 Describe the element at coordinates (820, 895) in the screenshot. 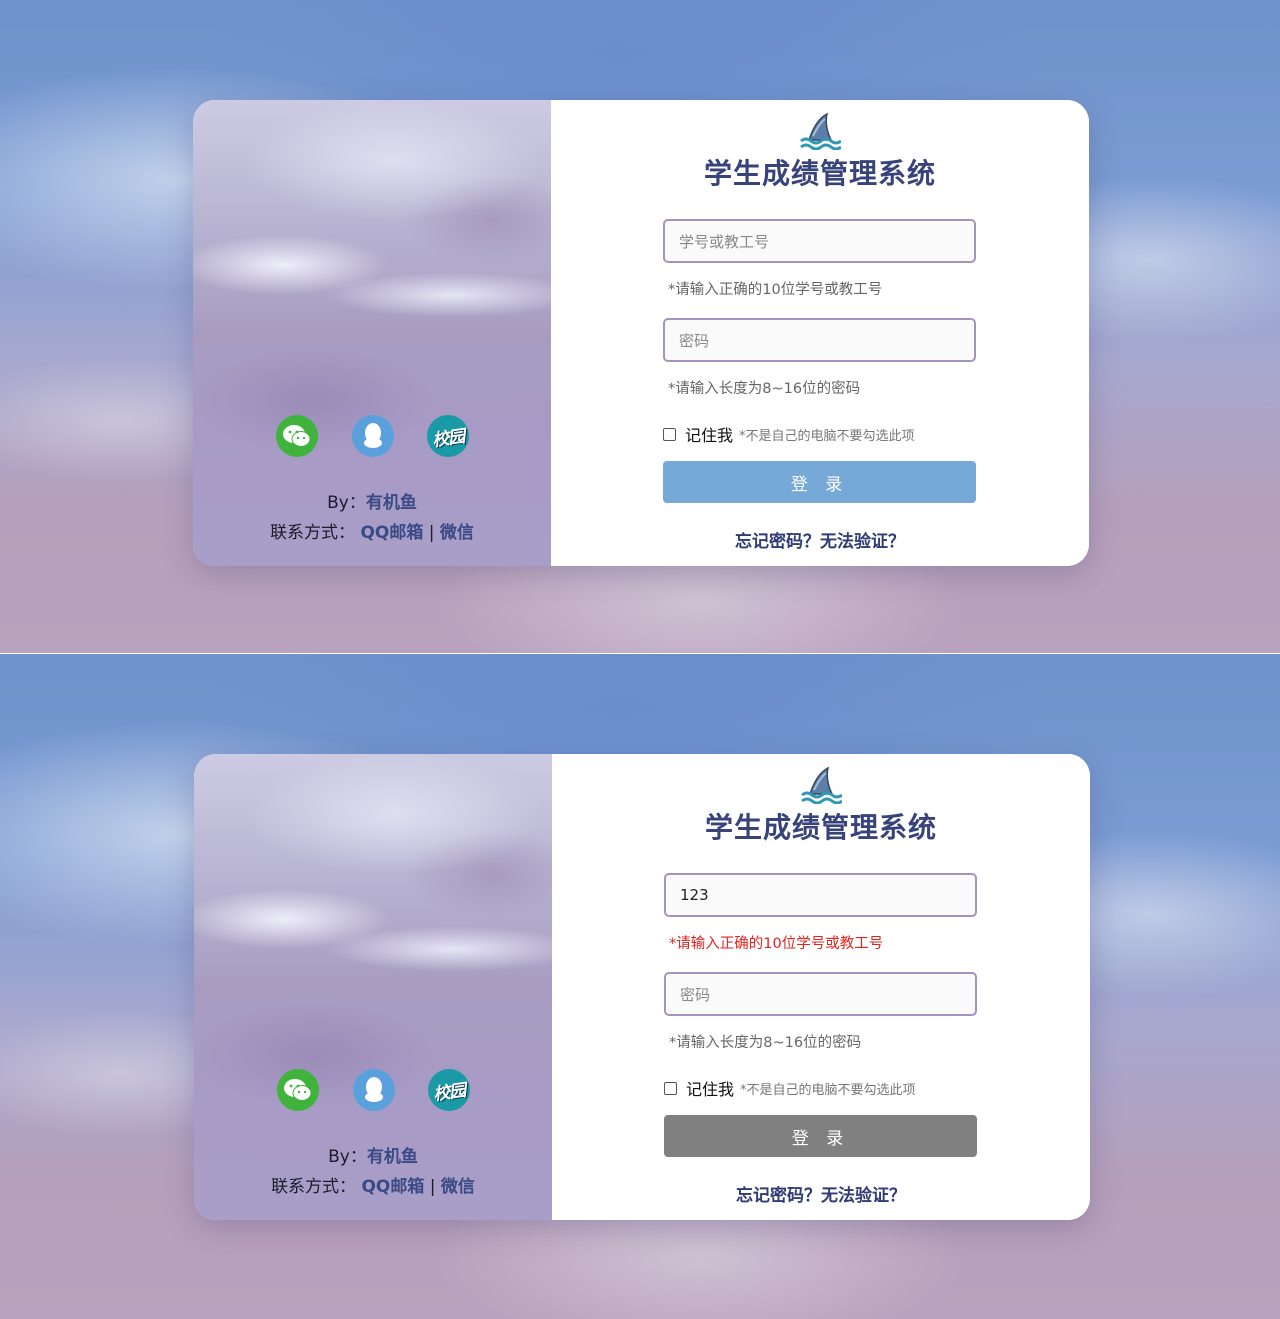

I see `username-input: 123` at that location.